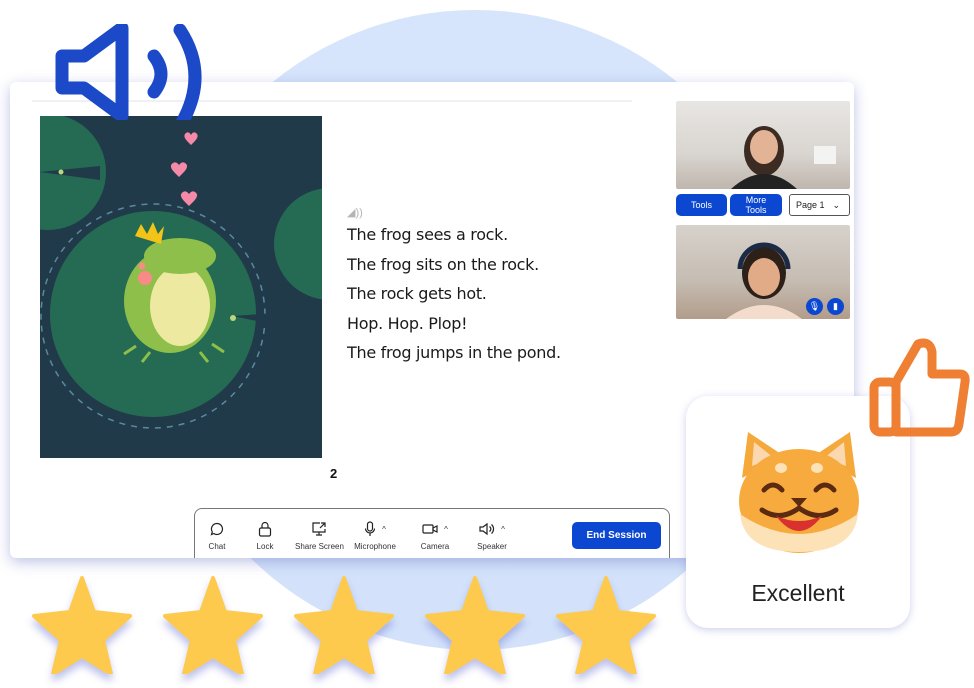  Describe the element at coordinates (756, 205) in the screenshot. I see `more-tools-button: More Tools` at that location.